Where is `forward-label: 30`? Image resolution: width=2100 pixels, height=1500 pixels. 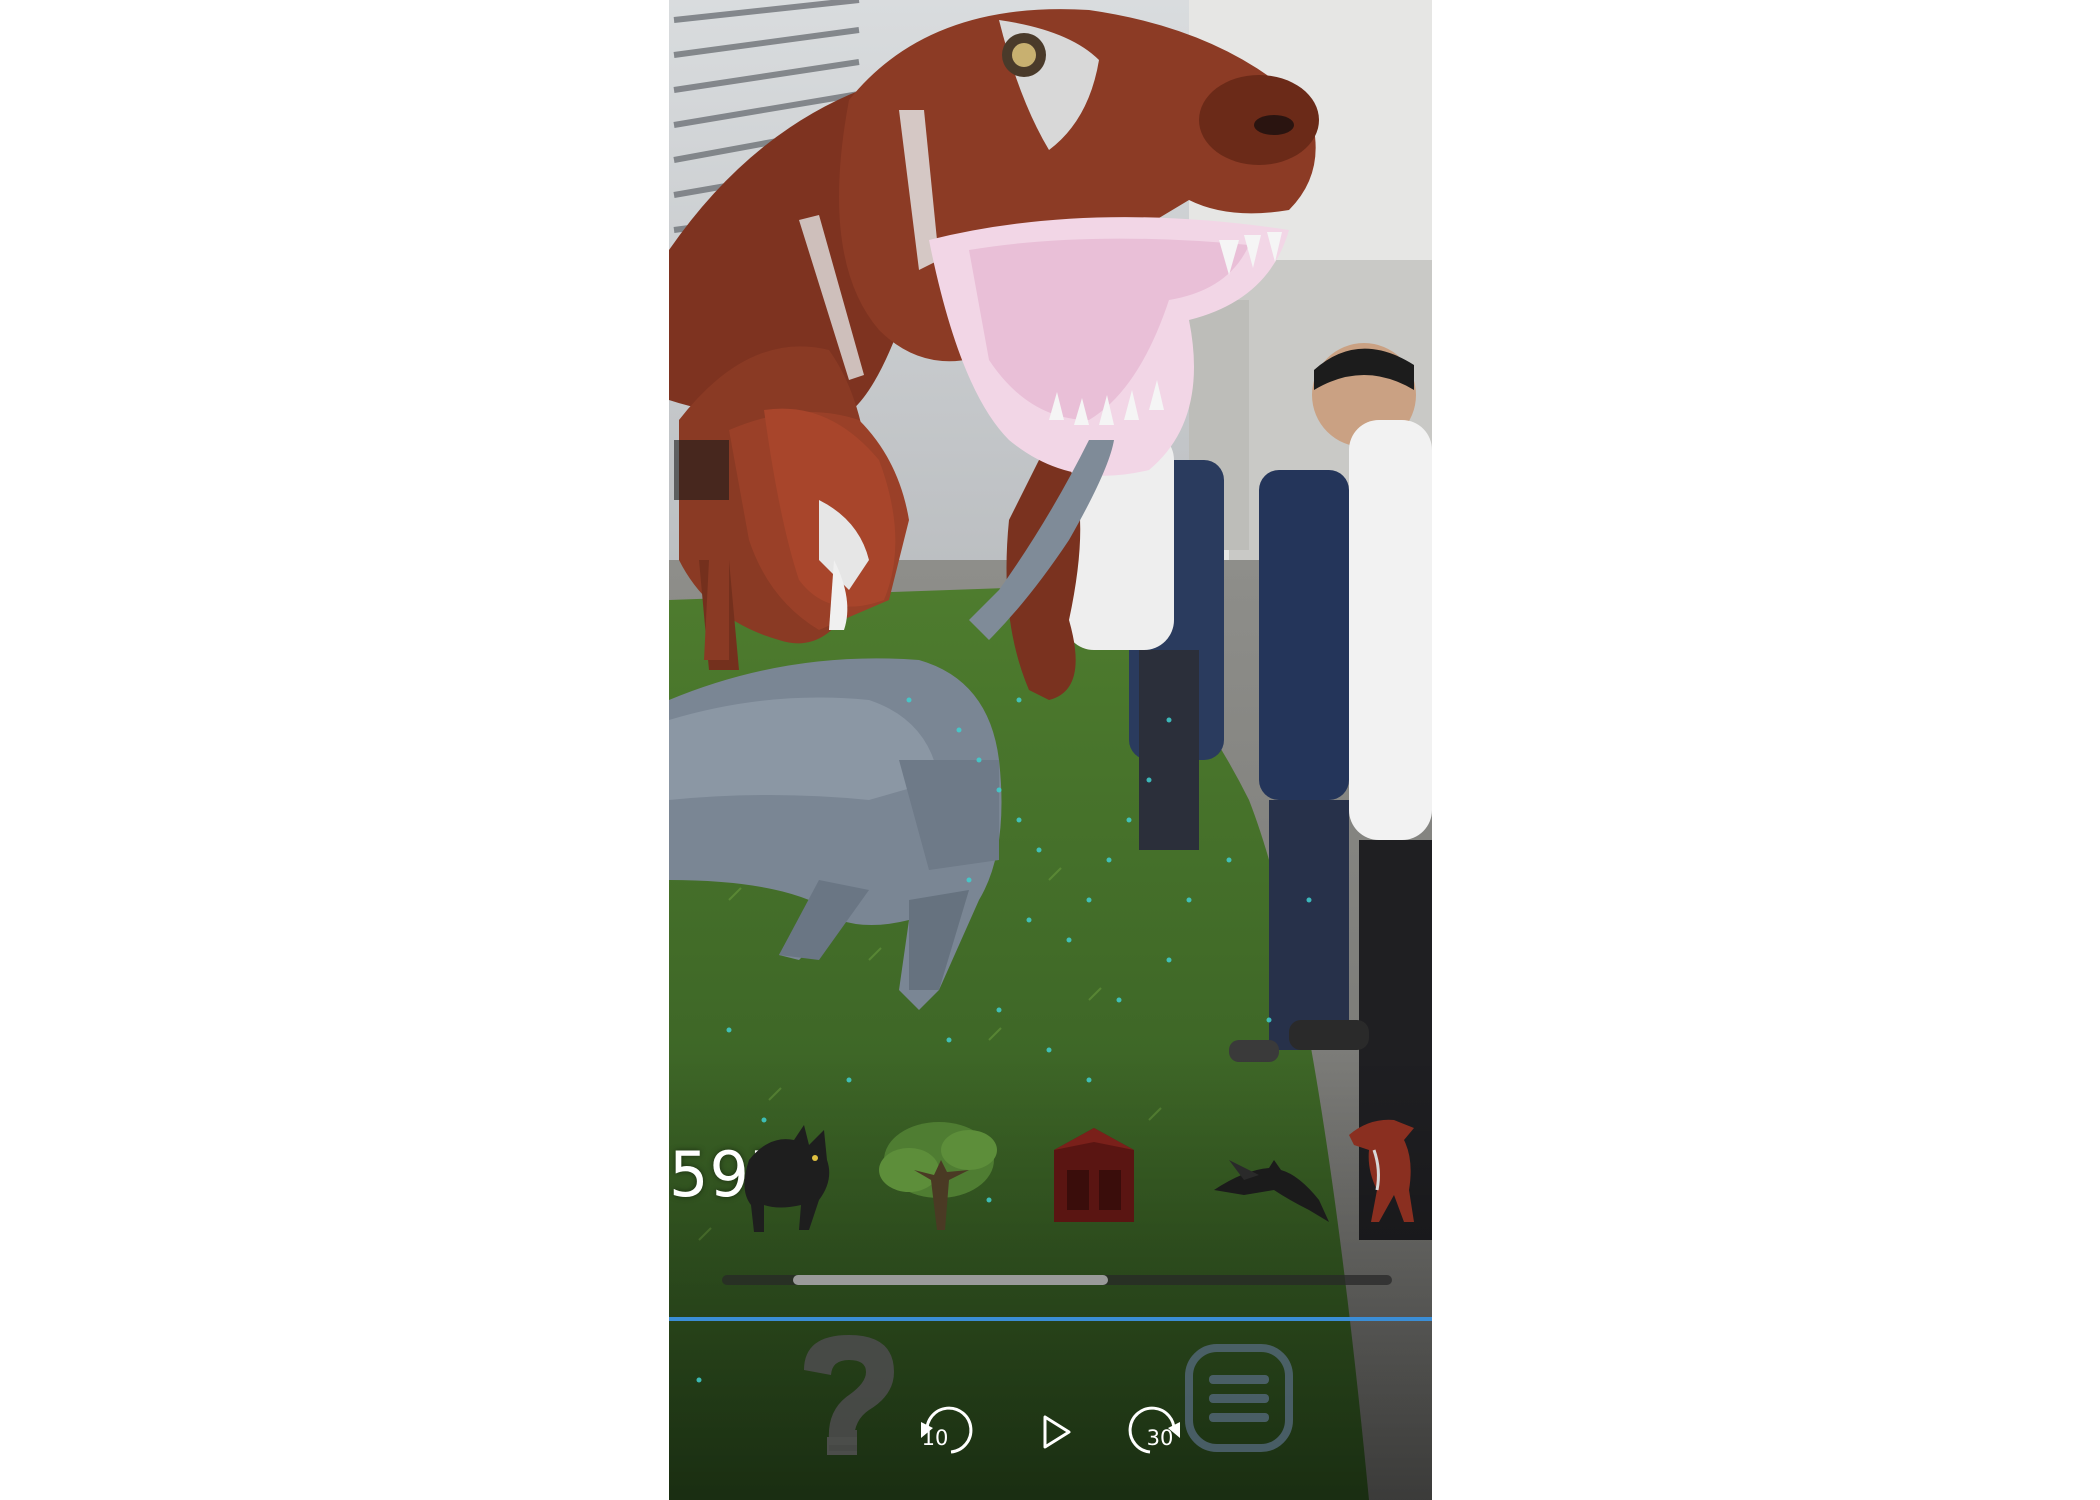 forward-label: 30 is located at coordinates (1160, 1438).